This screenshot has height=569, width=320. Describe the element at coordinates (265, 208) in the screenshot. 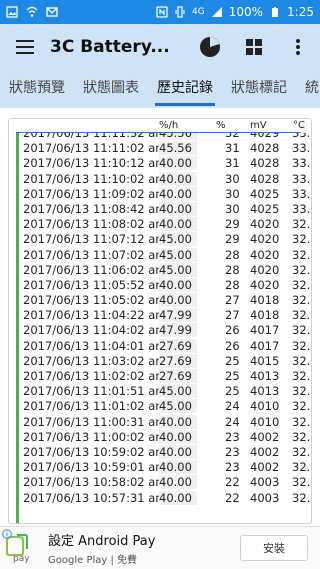

I see `cell-millivolts: 4025` at that location.